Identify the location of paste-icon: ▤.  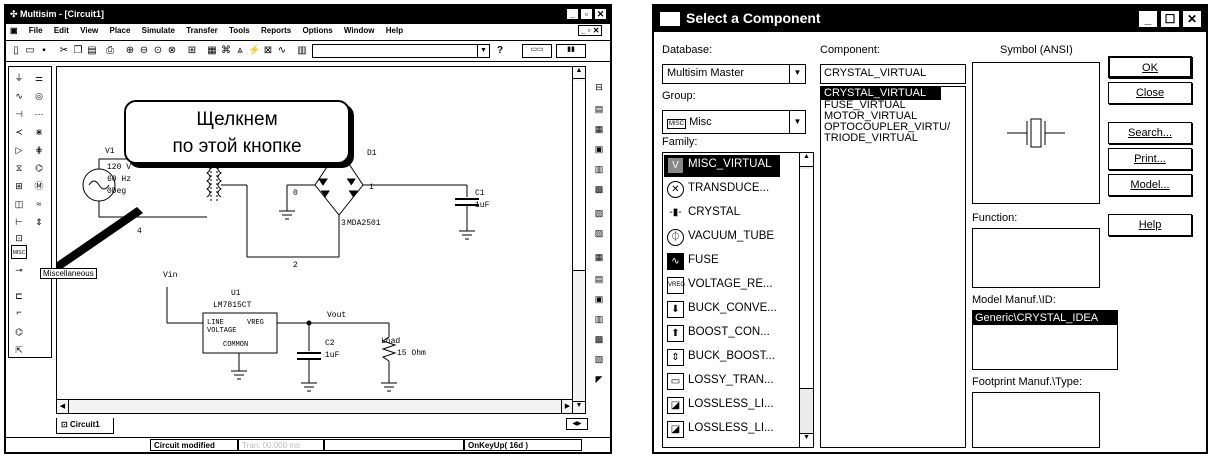
(92, 51).